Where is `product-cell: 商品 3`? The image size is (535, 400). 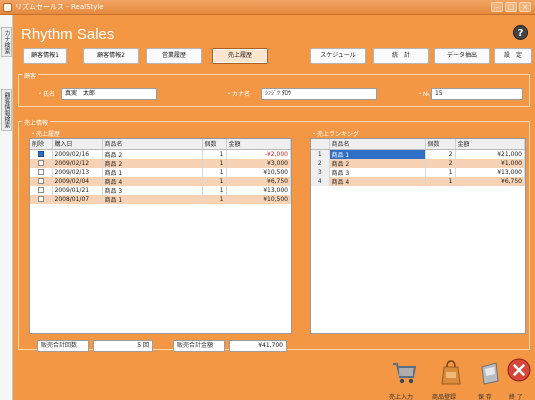 product-cell: 商品 3 is located at coordinates (152, 190).